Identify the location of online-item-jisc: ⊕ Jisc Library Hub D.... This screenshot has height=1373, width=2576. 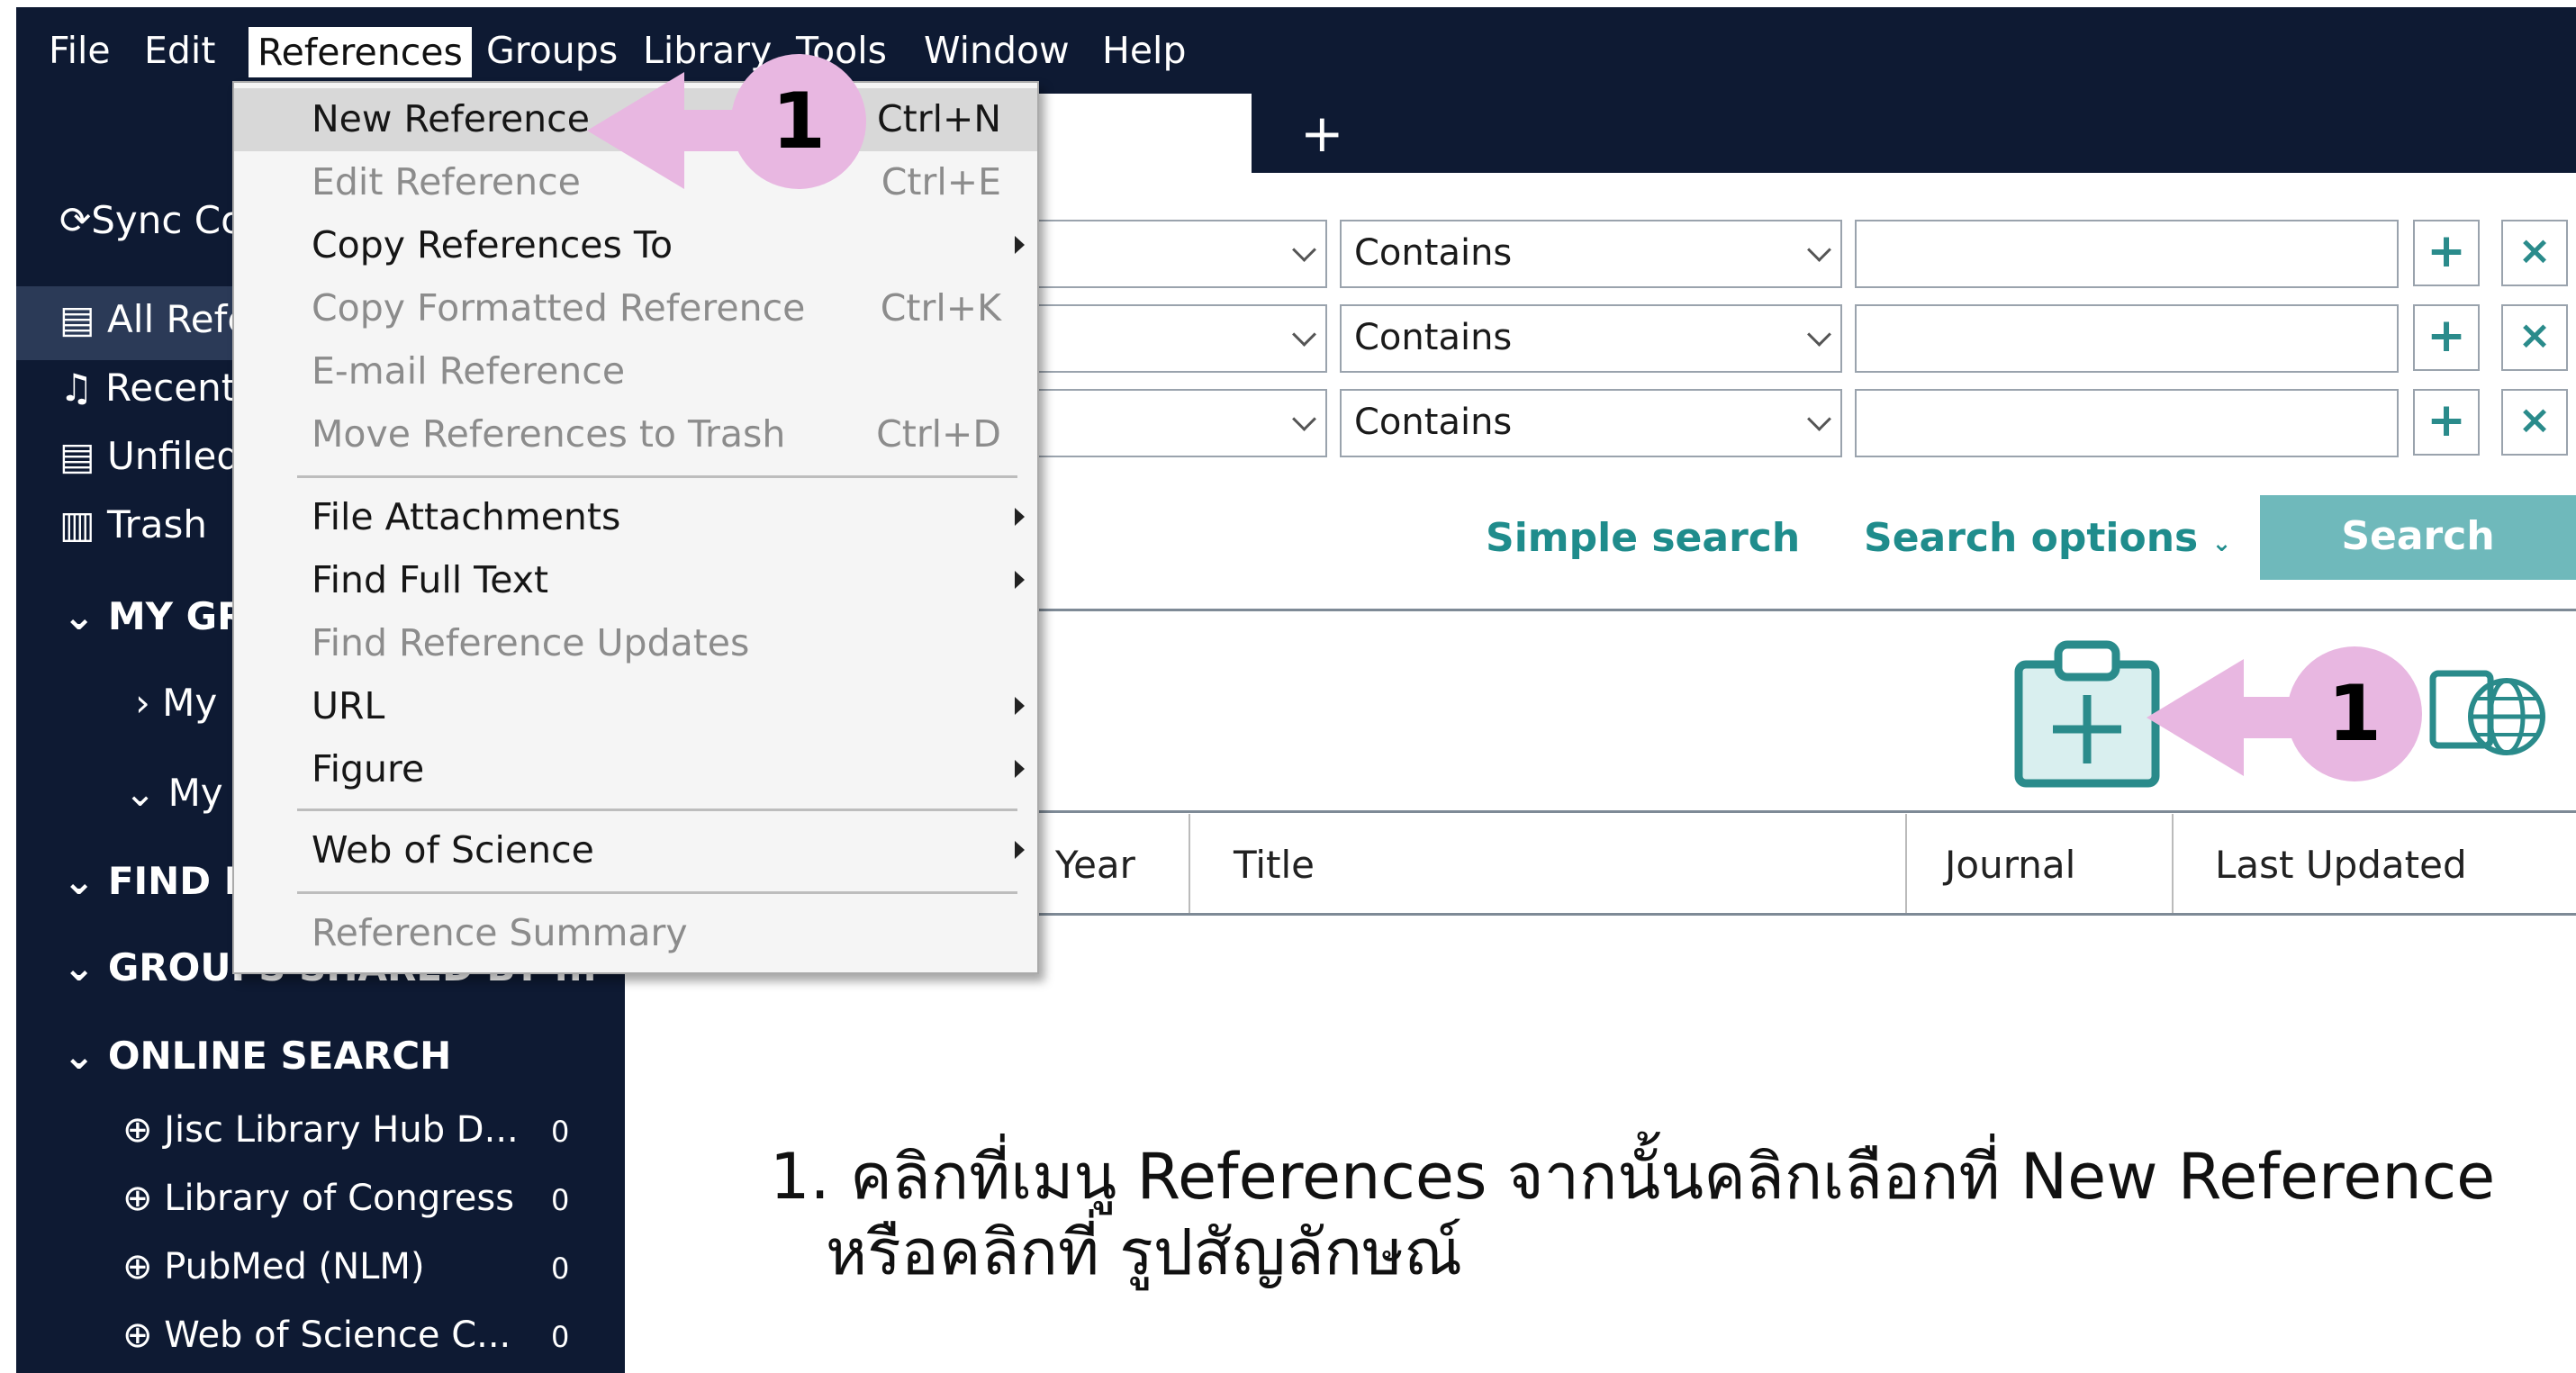
(320, 1130).